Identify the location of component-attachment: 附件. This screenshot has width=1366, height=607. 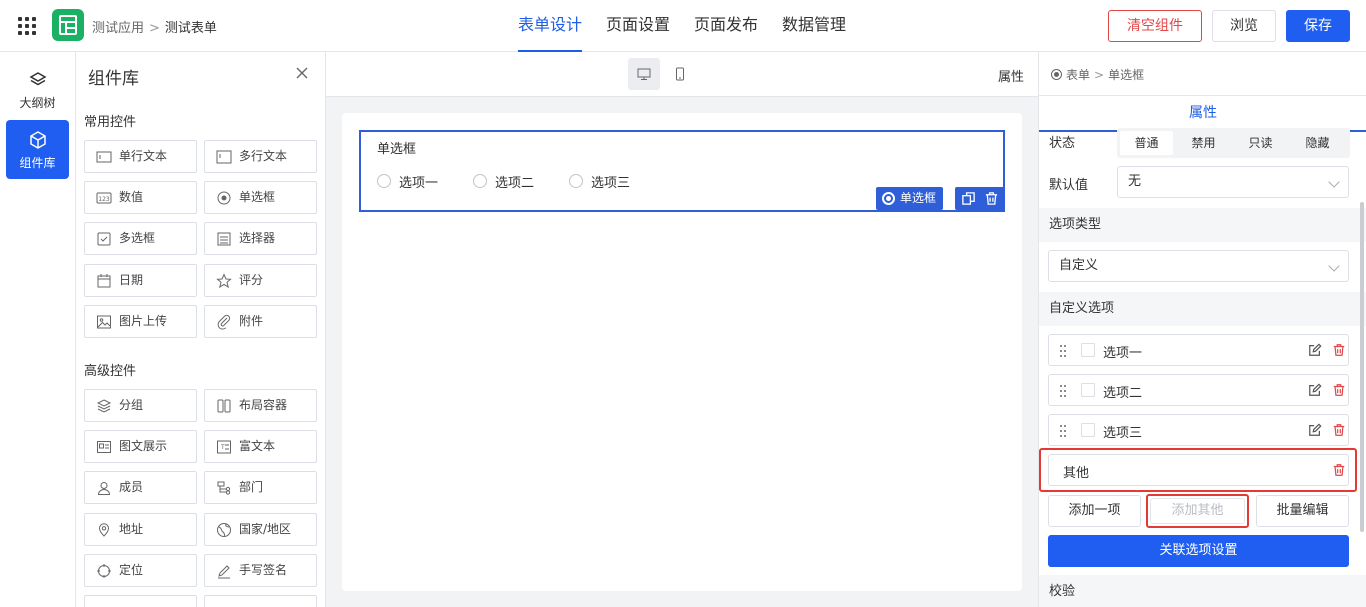
(260, 321).